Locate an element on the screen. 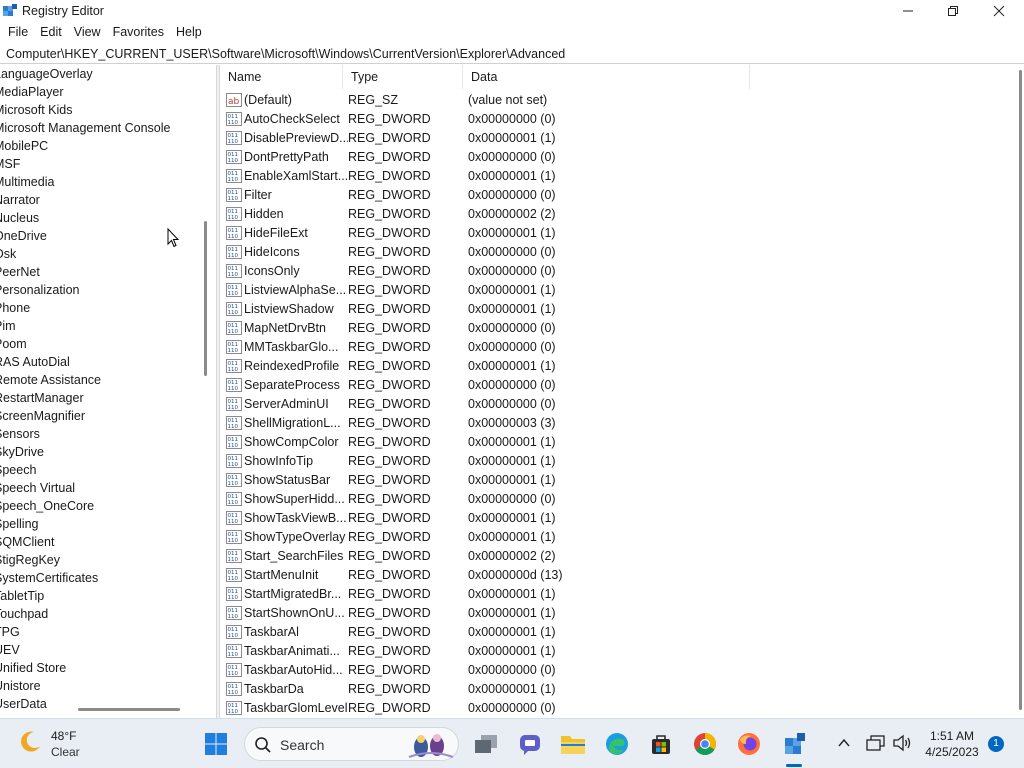 This screenshot has height=768, width=1024. weather-temperature: 48°F is located at coordinates (63, 736).